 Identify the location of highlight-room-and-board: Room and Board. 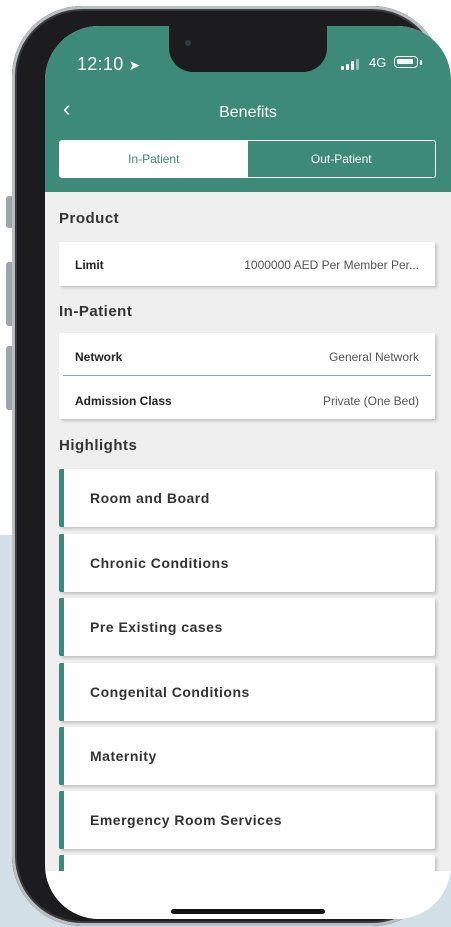
(247, 498).